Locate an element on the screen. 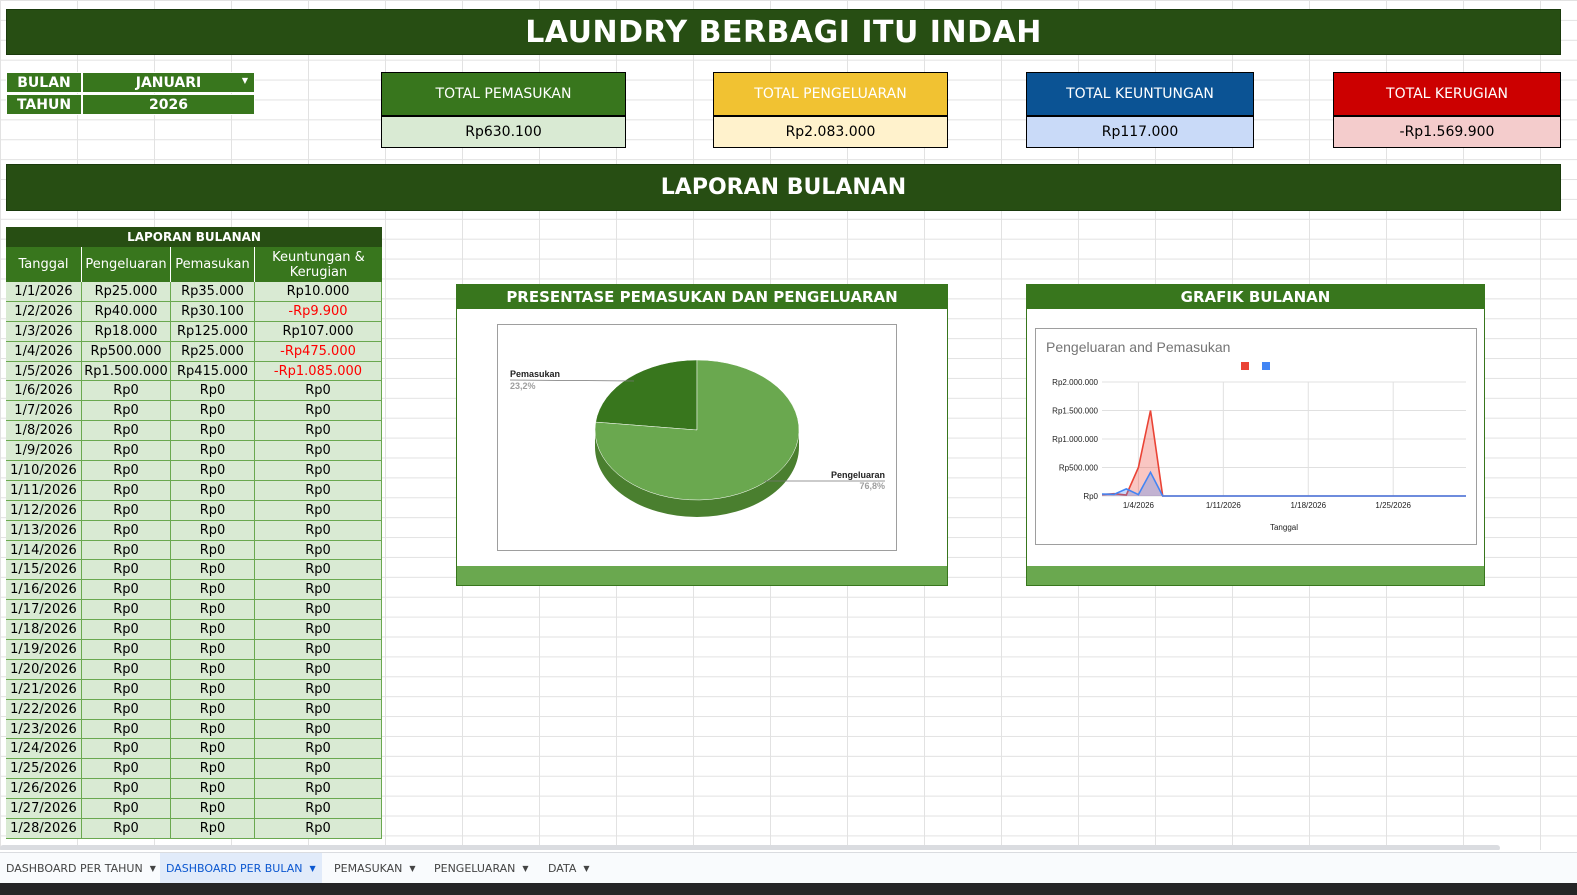 The height and width of the screenshot is (895, 1577). cell-pemasukan: Rp415.000 is located at coordinates (213, 371).